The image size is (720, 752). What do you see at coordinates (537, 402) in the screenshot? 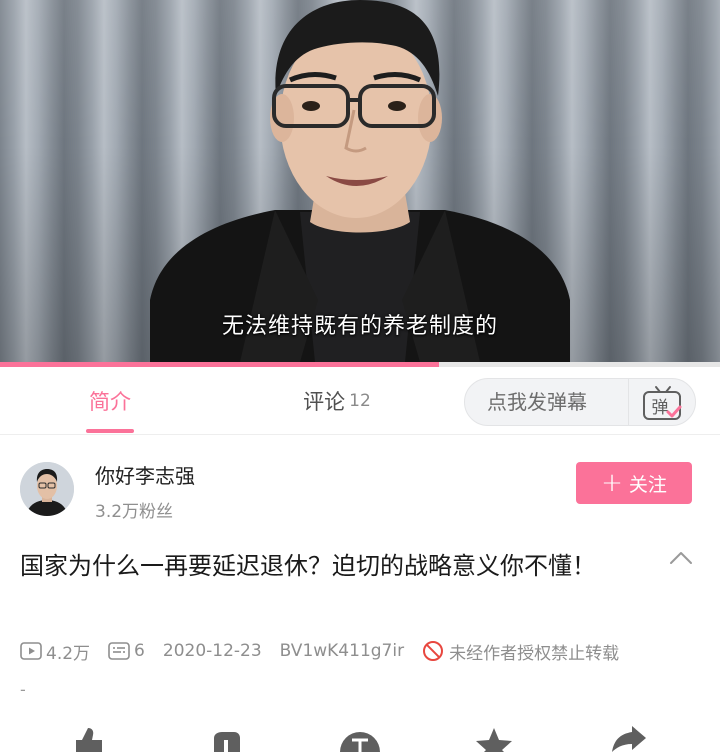
I see `danmaku-placeholder: 点我发弹幕` at bounding box center [537, 402].